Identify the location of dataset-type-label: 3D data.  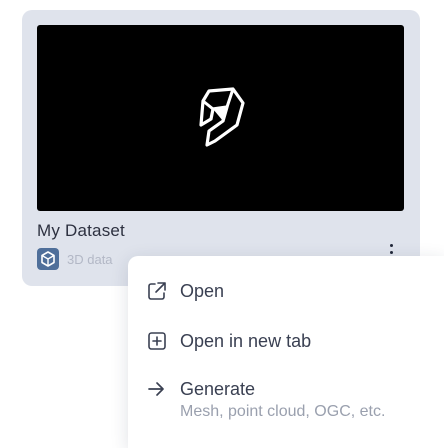
(90, 259).